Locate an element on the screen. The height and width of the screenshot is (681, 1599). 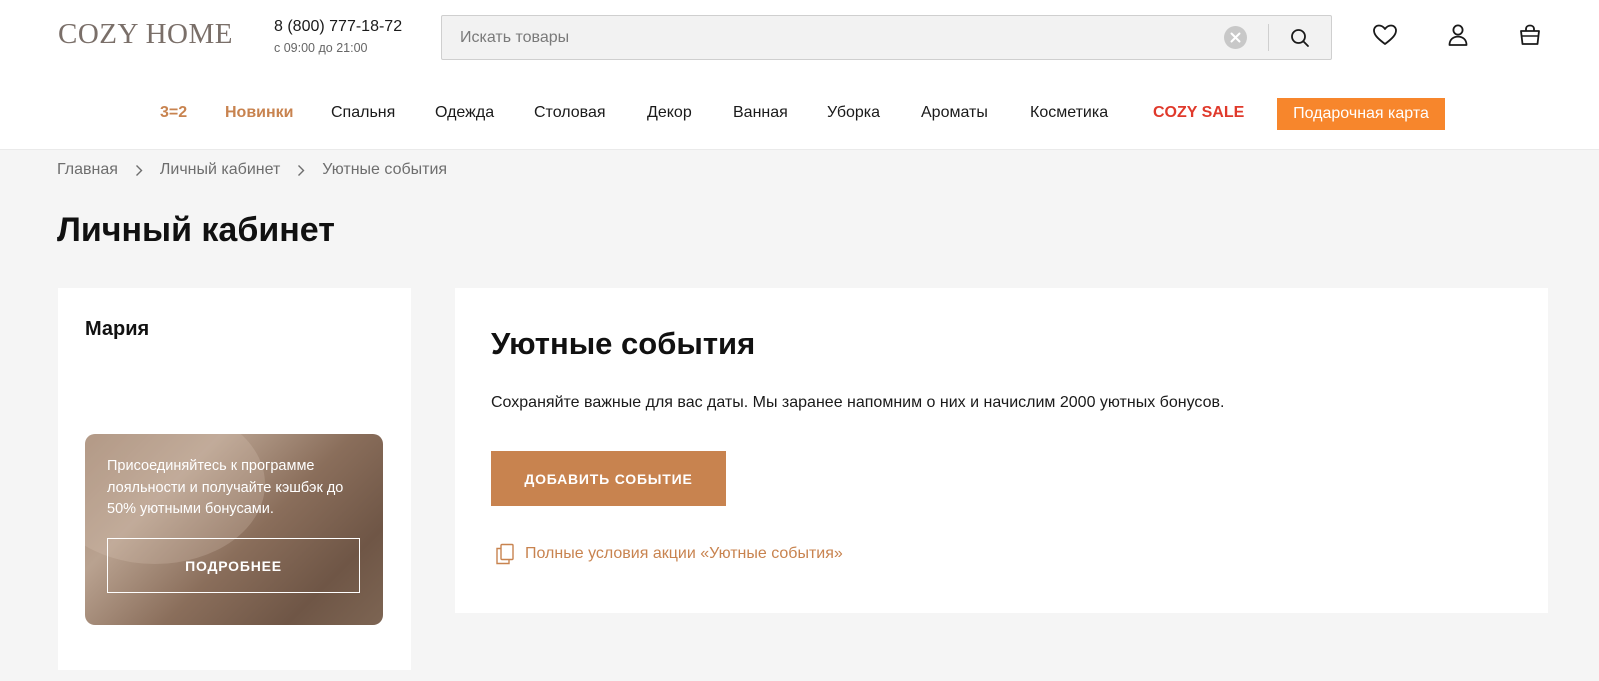
search-box is located at coordinates (886, 37).